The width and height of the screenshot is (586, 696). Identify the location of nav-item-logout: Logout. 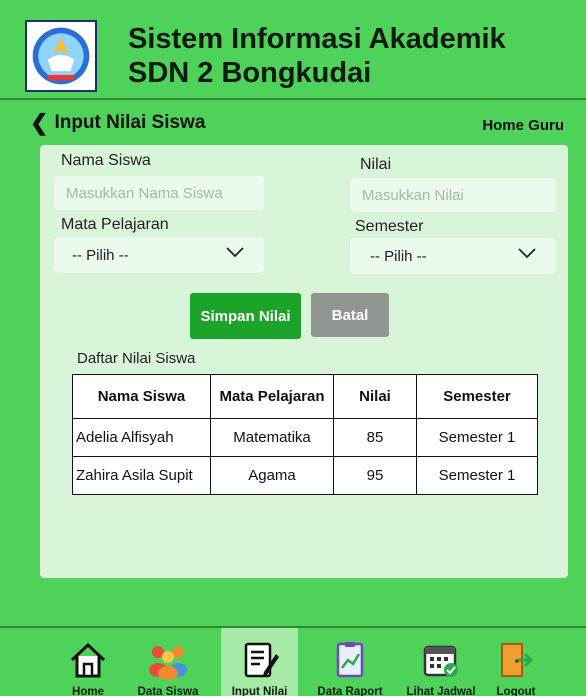
(516, 662).